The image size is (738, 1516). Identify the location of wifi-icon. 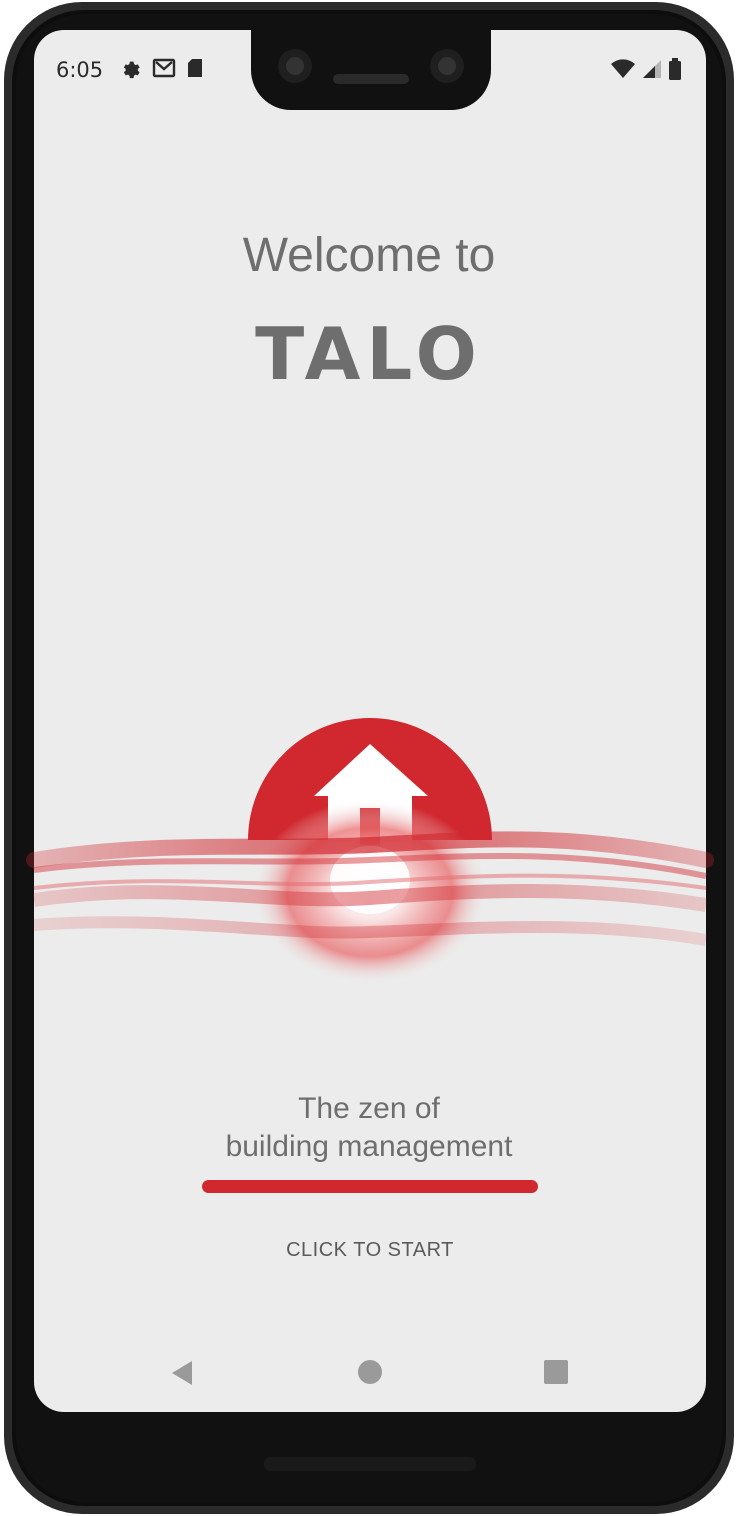
(623, 71).